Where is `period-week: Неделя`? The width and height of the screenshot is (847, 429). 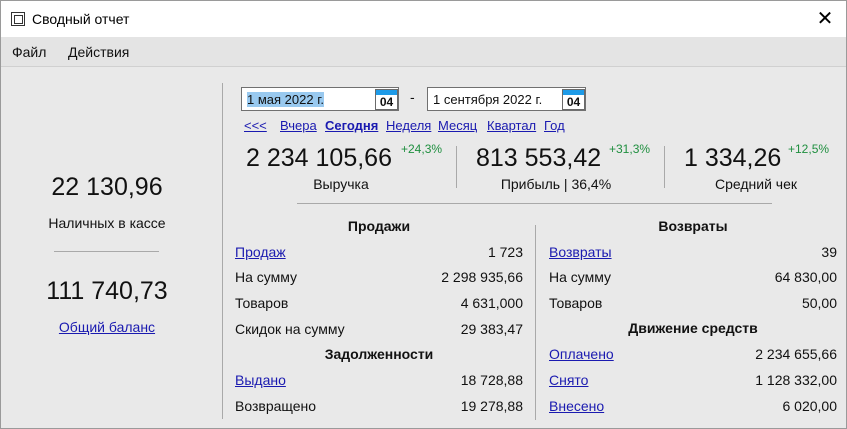
period-week: Неделя is located at coordinates (408, 125).